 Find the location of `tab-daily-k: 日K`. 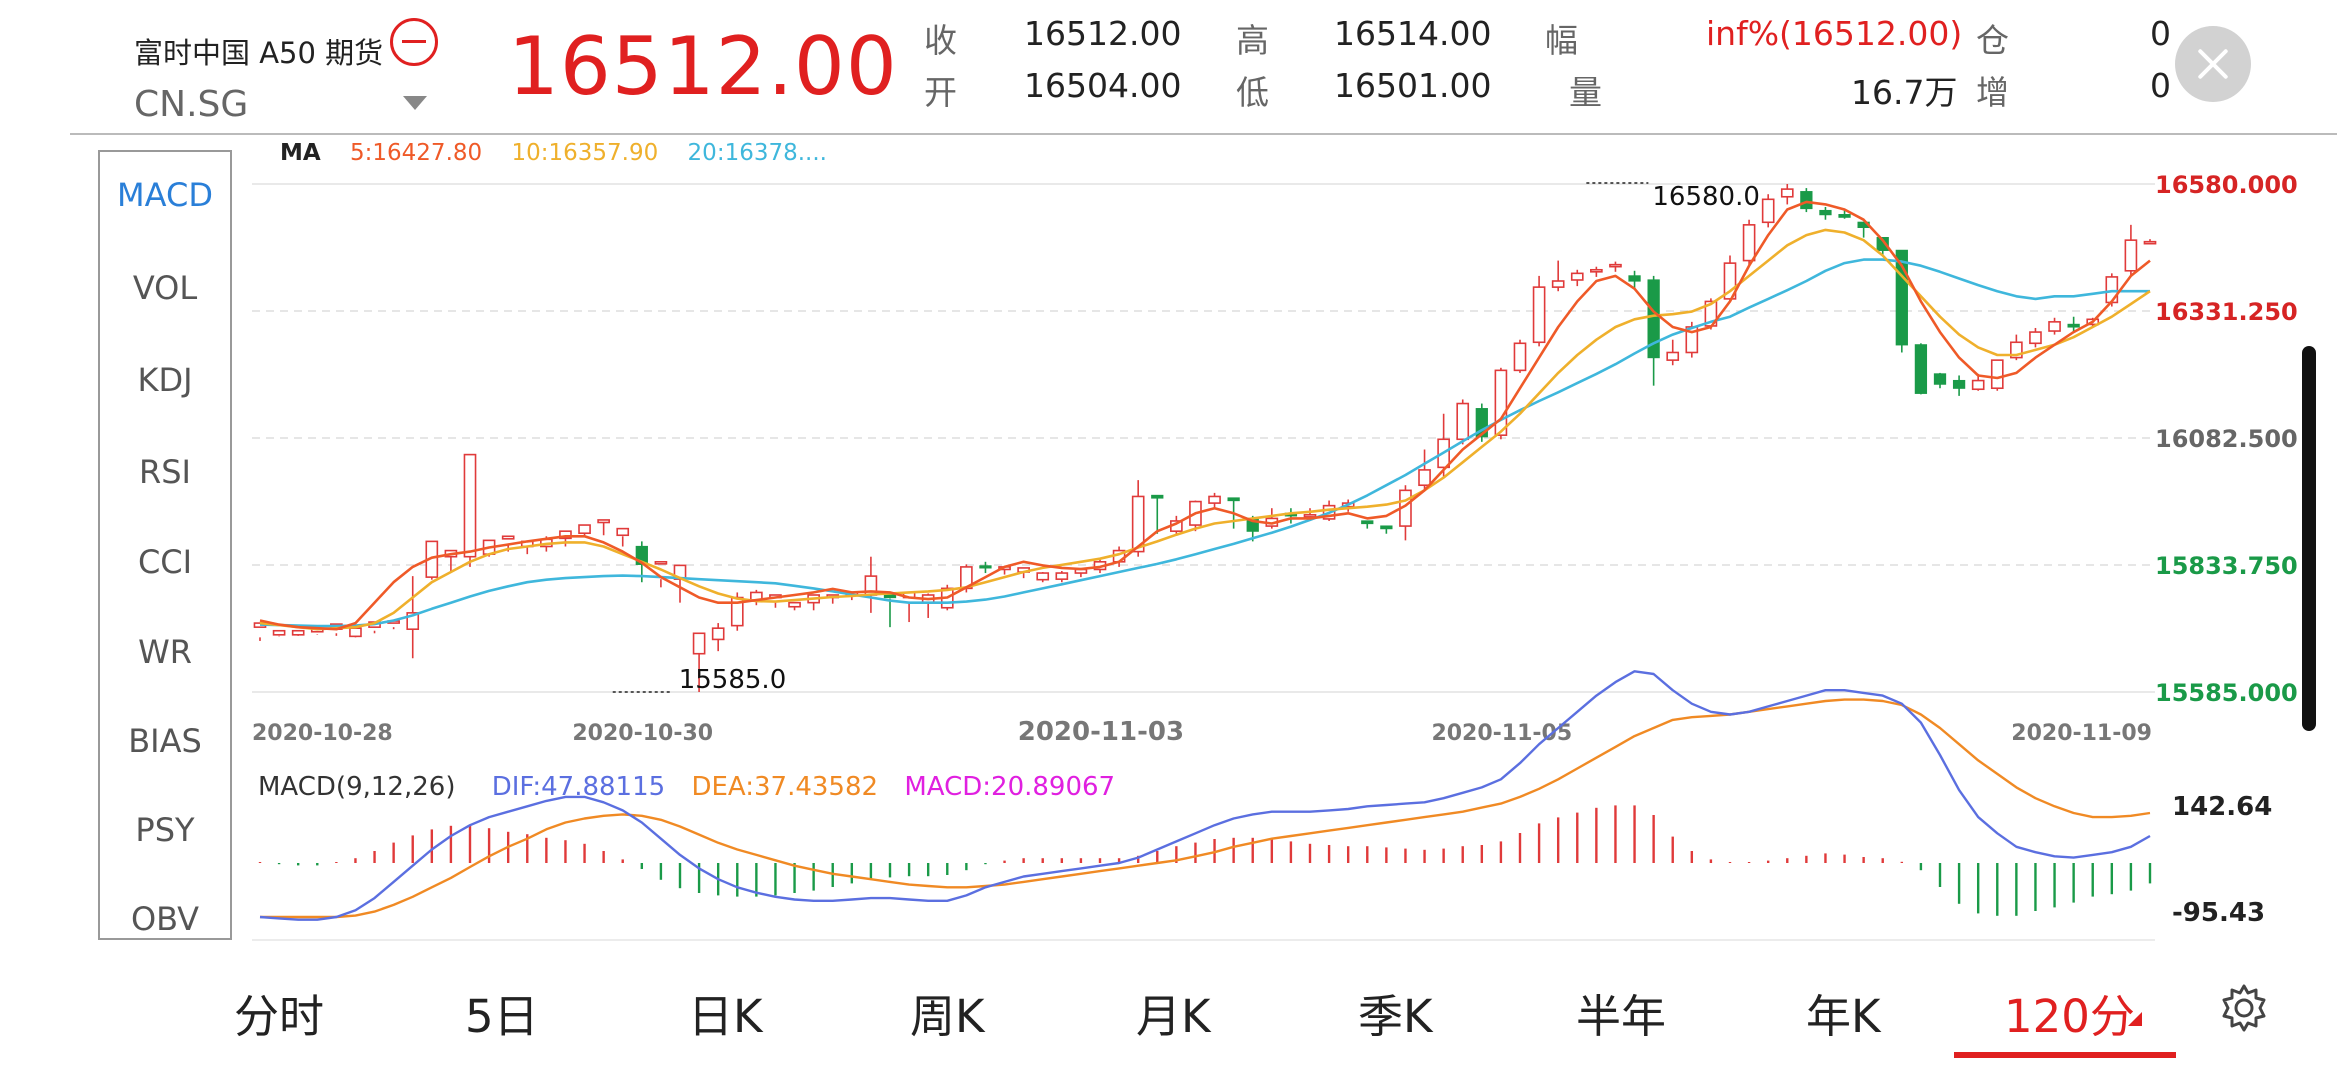

tab-daily-k: 日K is located at coordinates (725, 1012).